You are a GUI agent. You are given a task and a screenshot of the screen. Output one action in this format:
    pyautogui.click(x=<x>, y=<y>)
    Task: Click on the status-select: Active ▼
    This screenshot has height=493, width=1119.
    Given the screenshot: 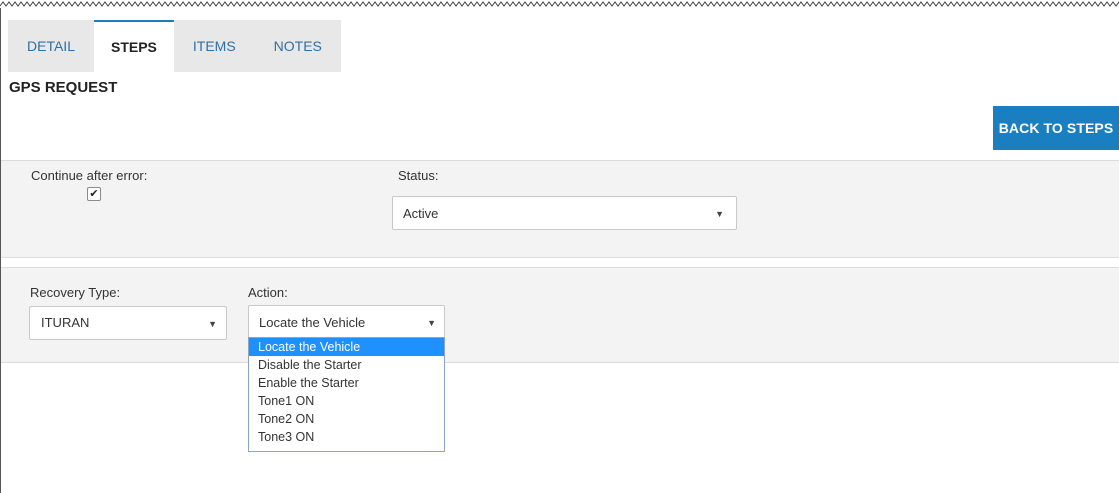 What is the action you would take?
    pyautogui.click(x=564, y=213)
    